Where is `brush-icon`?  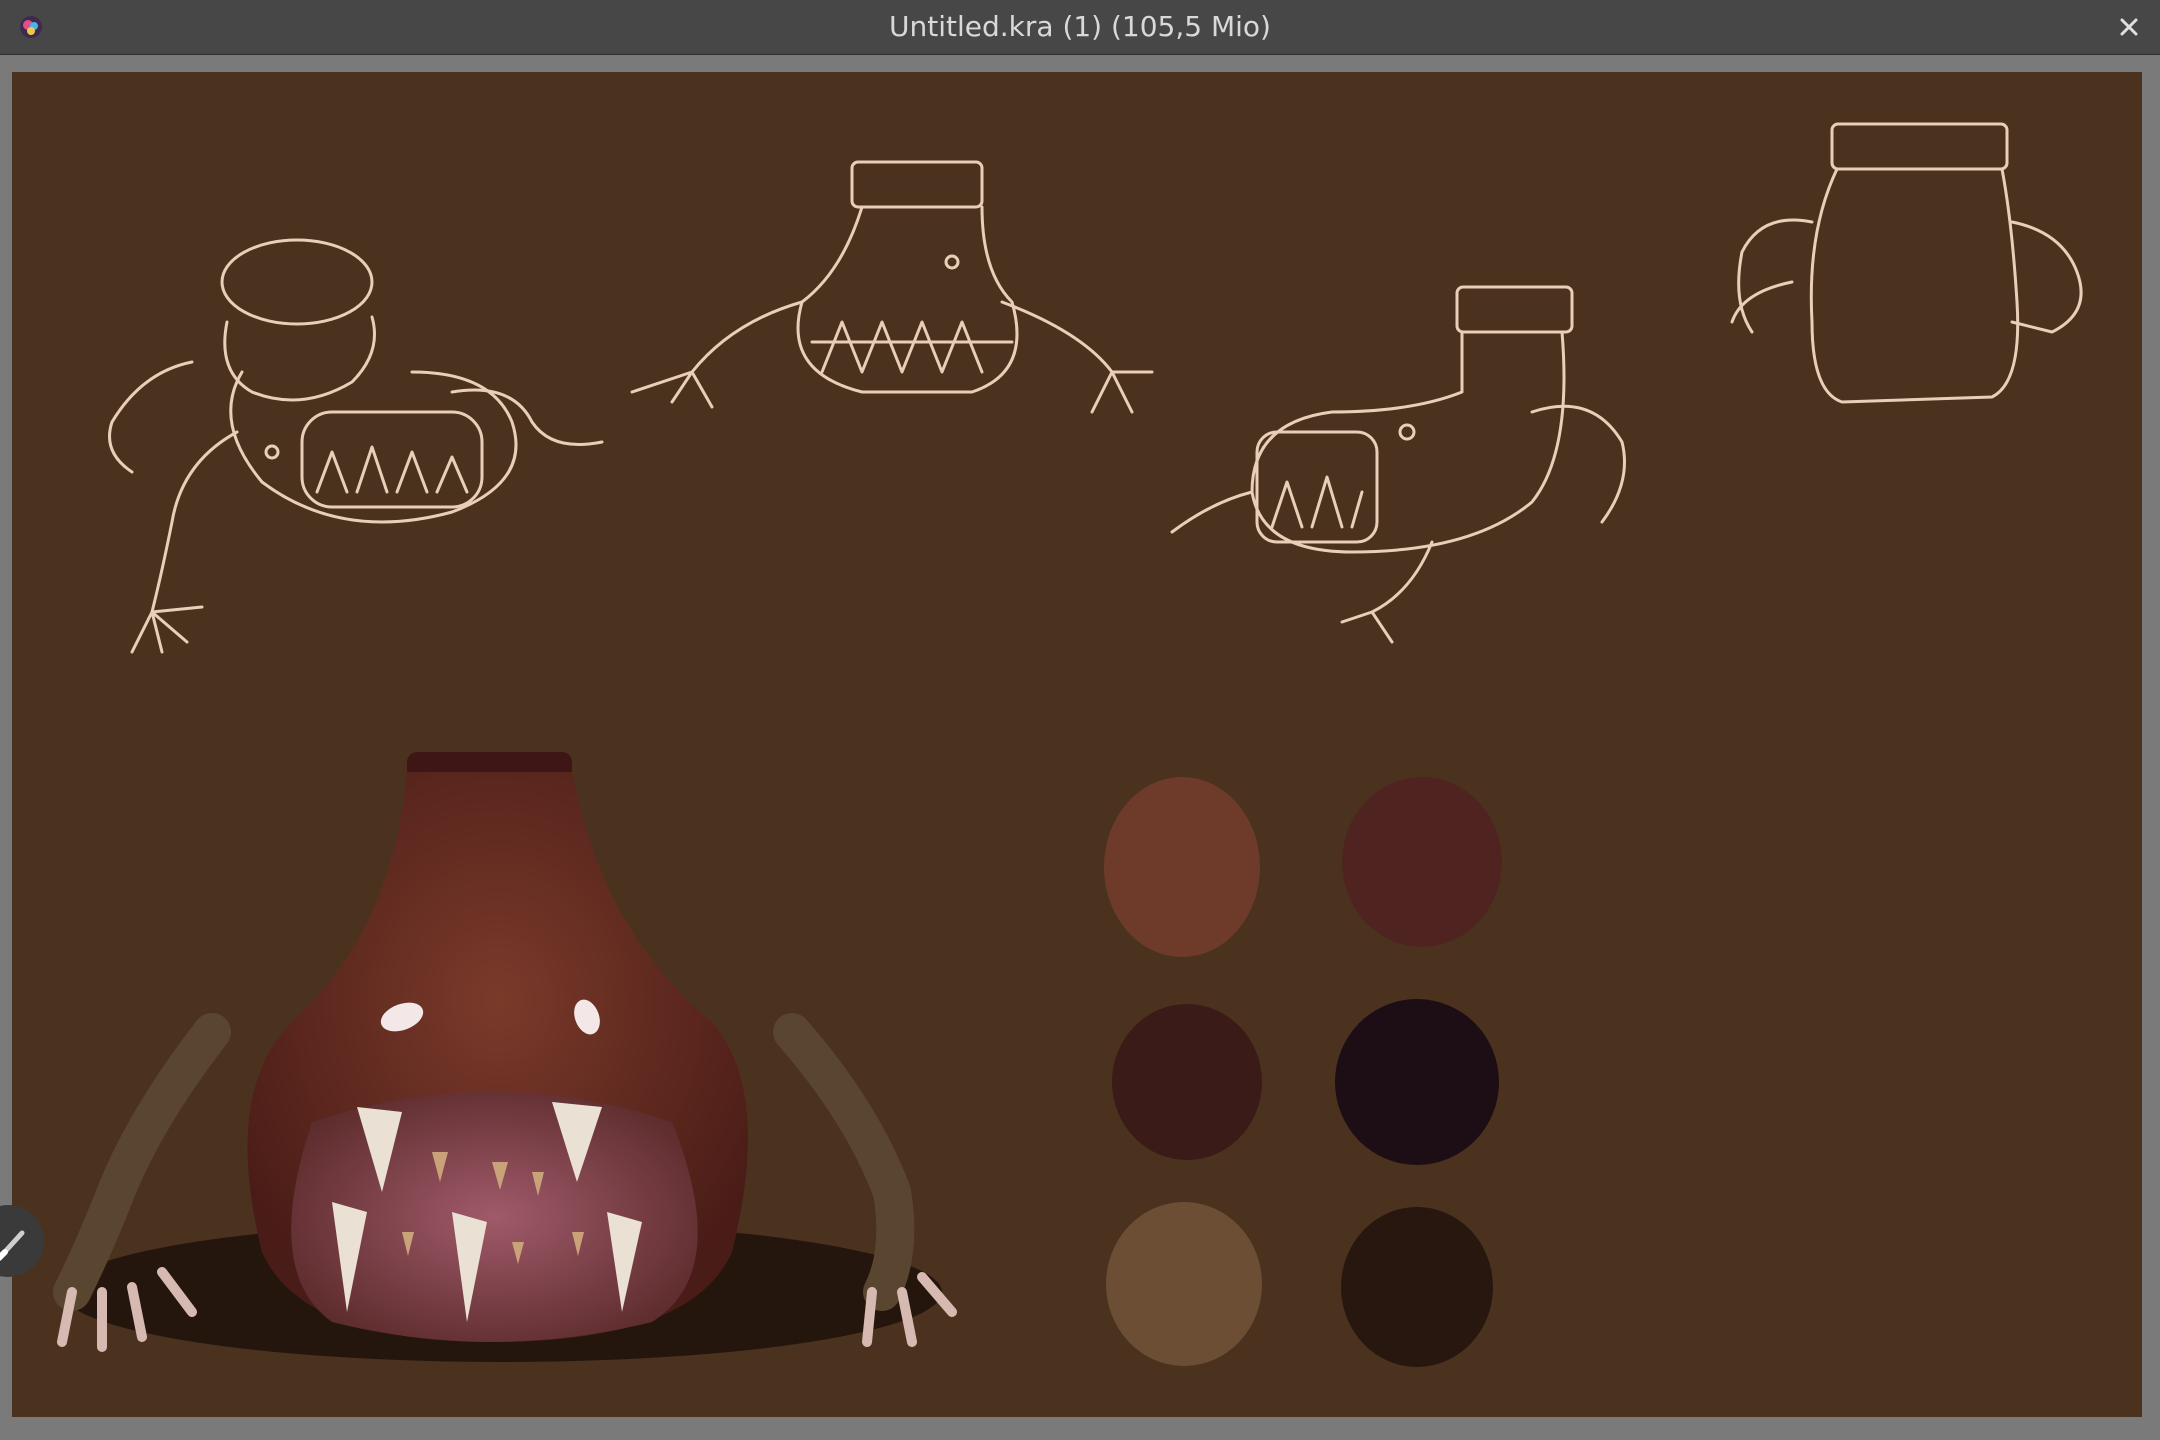
brush-icon is located at coordinates (12, 1245).